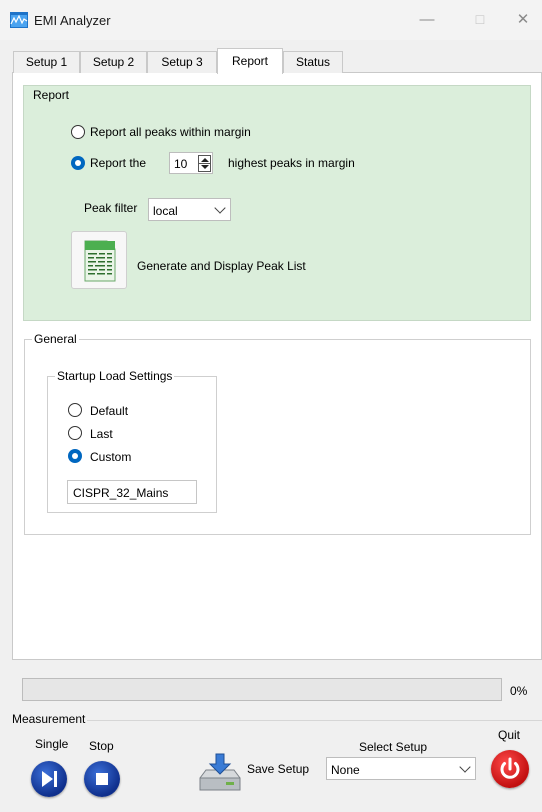 The width and height of the screenshot is (542, 812). What do you see at coordinates (205, 160) in the screenshot?
I see `spin-up-icon` at bounding box center [205, 160].